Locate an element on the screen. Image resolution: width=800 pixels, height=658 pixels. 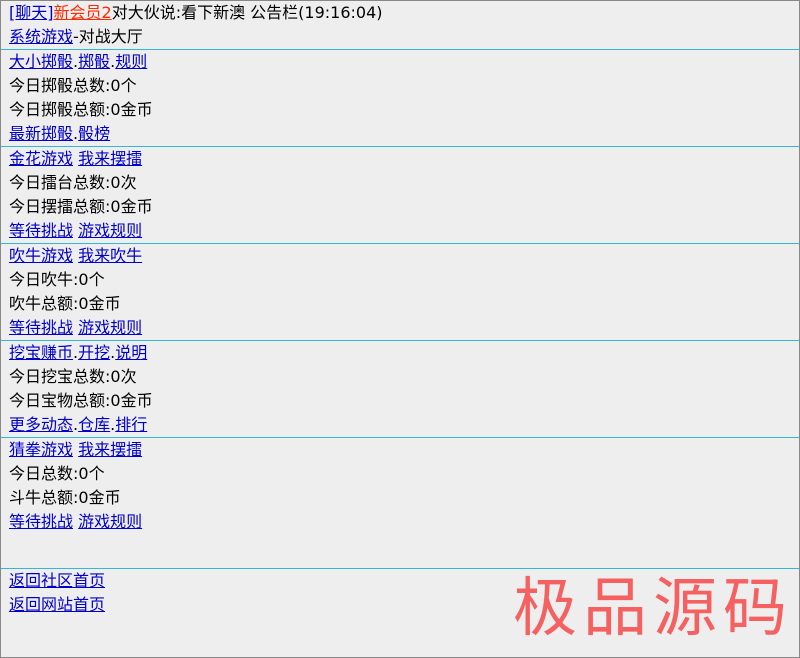
golden-flower-link: 金花游戏 is located at coordinates (41, 158).